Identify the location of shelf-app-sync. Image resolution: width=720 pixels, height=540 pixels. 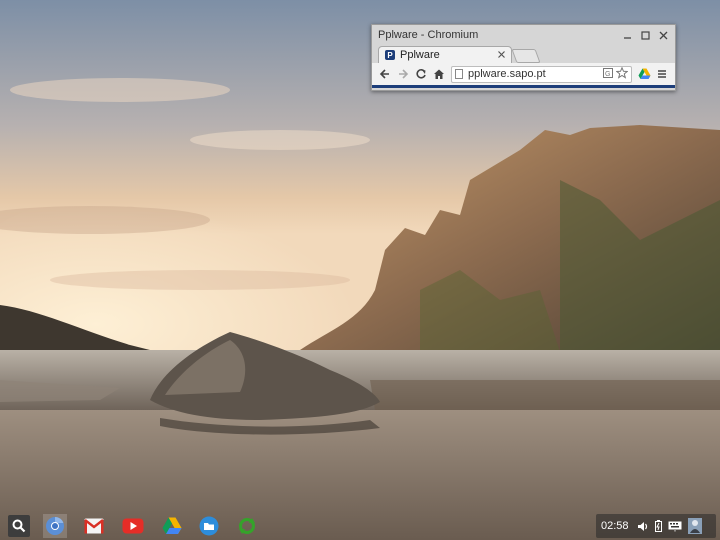
(247, 526).